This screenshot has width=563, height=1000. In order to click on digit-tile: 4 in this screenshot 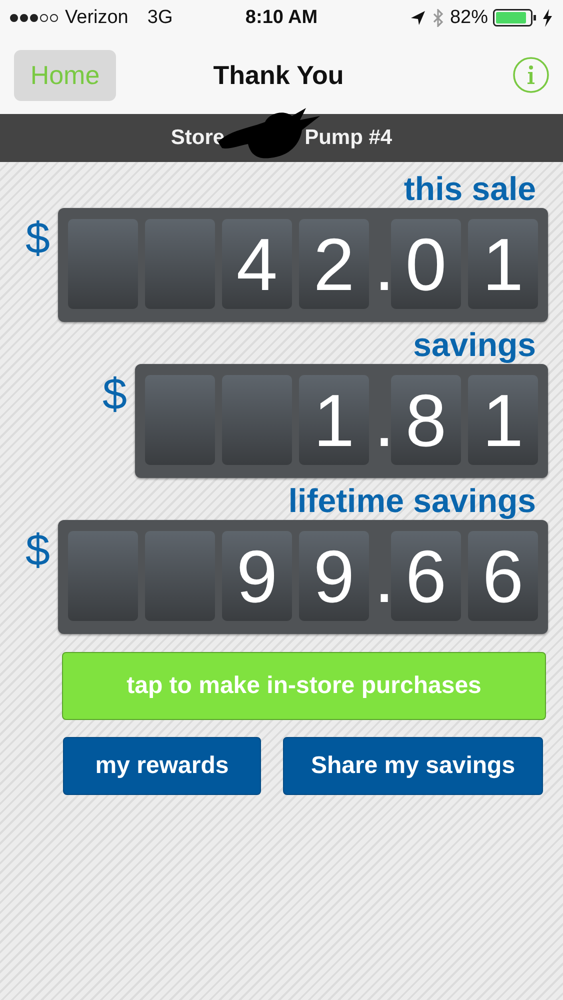, I will do `click(257, 264)`.